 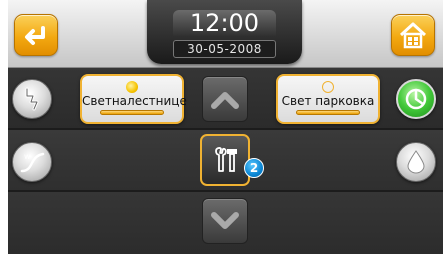 I want to click on wave-button: w, so click(x=32, y=162).